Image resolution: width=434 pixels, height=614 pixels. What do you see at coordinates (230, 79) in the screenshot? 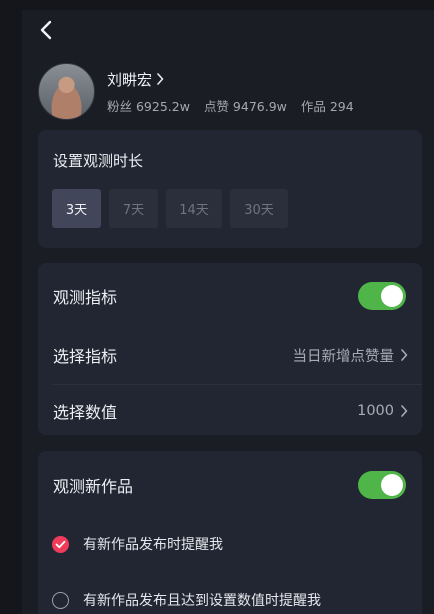
I see `profile-name-link: 刘畊宏` at bounding box center [230, 79].